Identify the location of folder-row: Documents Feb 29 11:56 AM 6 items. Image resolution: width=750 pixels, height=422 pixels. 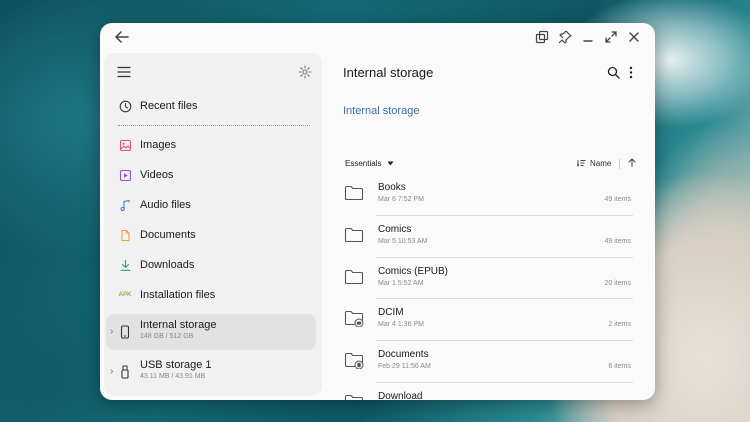
(491, 364).